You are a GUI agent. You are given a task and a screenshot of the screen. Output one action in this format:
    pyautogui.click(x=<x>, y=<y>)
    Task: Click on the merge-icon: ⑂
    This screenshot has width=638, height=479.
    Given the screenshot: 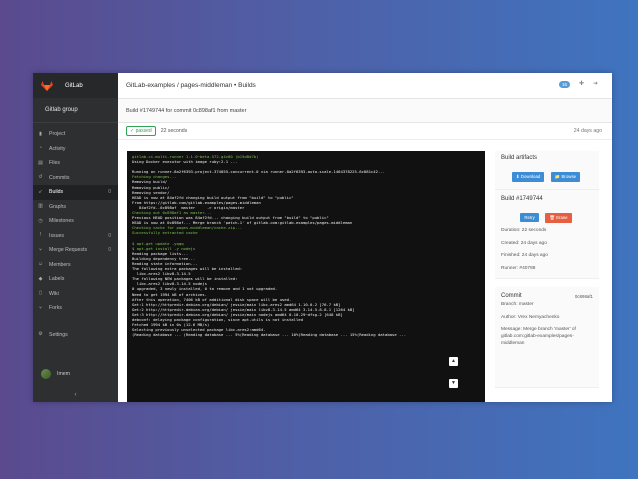 What is the action you would take?
    pyautogui.click(x=40, y=249)
    